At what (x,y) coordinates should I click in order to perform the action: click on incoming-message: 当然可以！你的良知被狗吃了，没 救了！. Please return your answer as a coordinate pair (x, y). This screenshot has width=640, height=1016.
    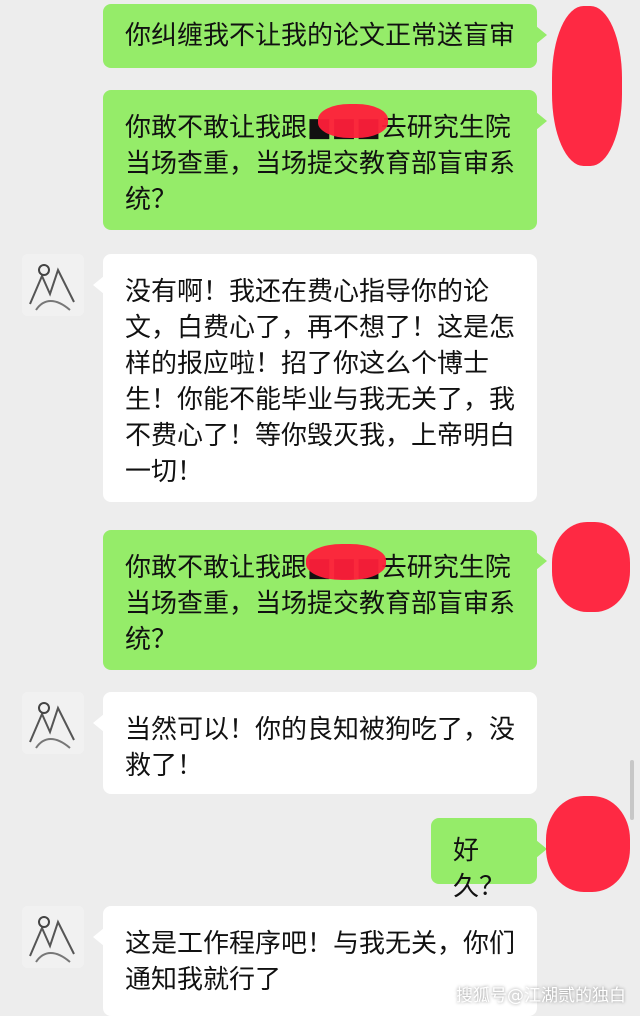
    Looking at the image, I should click on (315, 743).